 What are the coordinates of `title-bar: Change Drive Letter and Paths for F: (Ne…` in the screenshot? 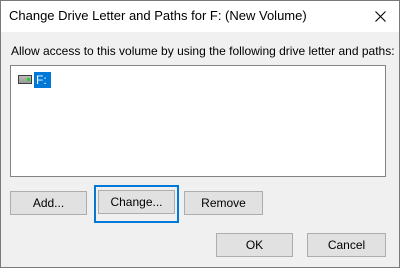 It's located at (200, 16).